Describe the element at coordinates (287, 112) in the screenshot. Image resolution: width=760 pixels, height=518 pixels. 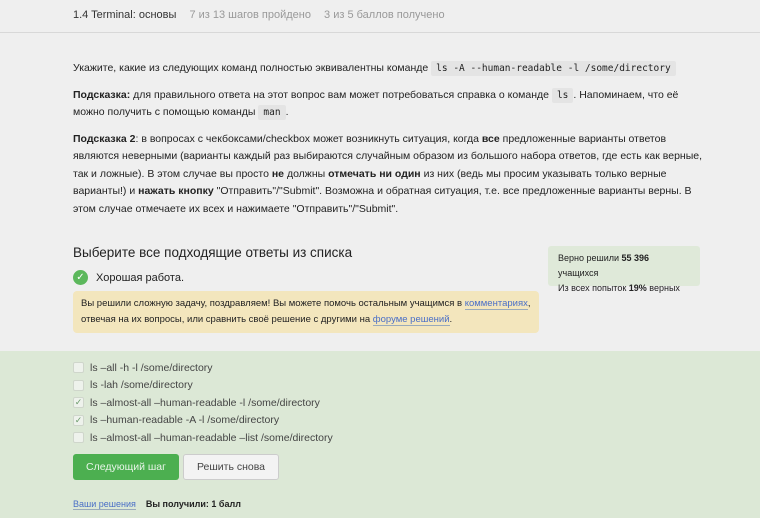
I see `hint1-text: .` at that location.